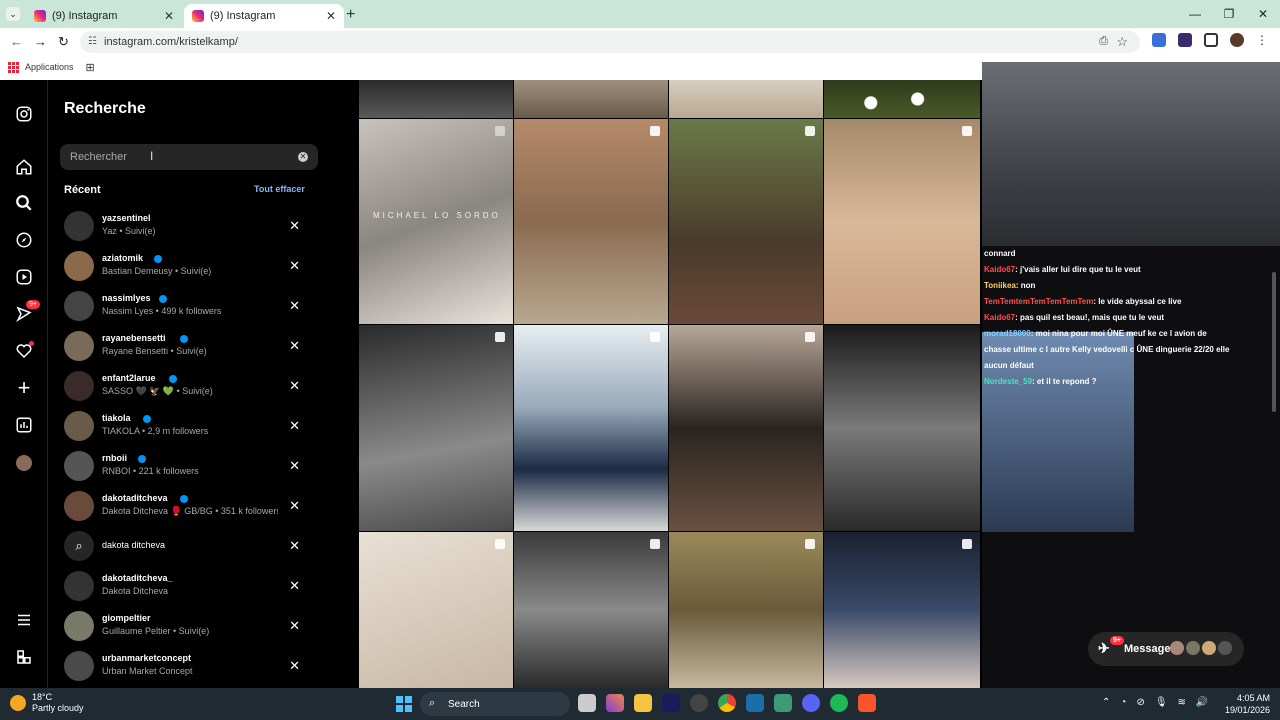  Describe the element at coordinates (1140, 702) in the screenshot. I see `tray-app-icon: ⊘` at that location.